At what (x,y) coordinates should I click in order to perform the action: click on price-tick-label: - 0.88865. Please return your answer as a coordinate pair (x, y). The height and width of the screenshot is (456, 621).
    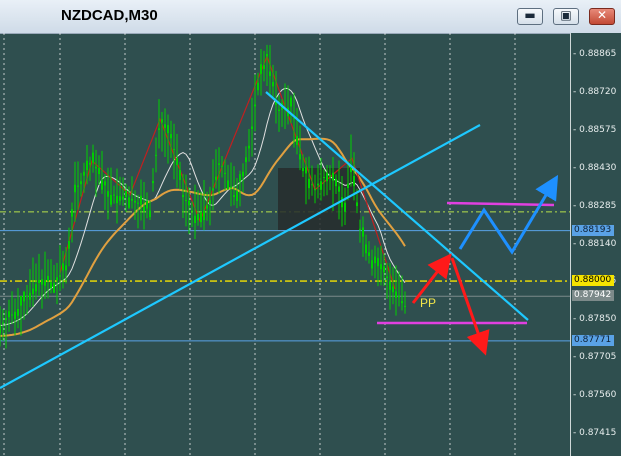
    Looking at the image, I should click on (595, 54).